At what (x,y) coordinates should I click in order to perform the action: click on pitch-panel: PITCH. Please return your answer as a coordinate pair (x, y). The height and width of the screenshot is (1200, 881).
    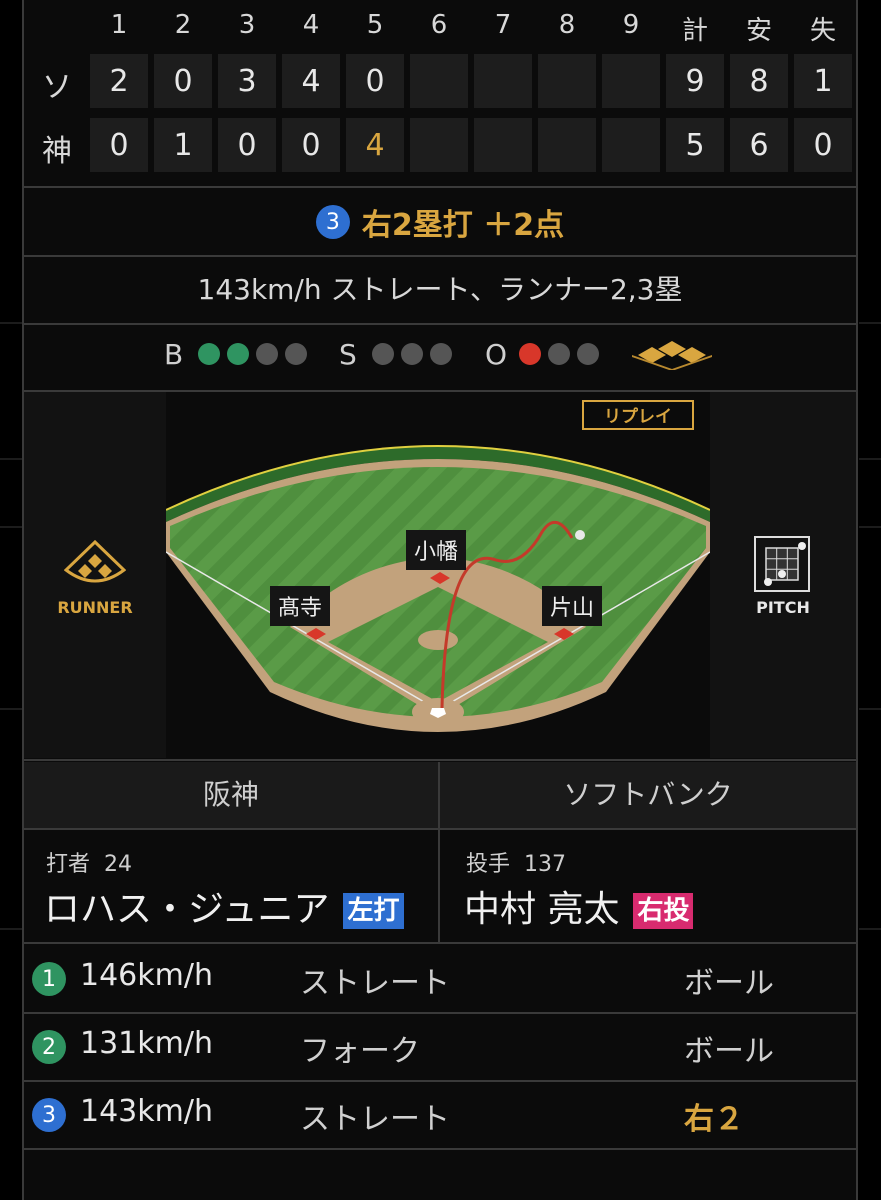
    Looking at the image, I should click on (783, 575).